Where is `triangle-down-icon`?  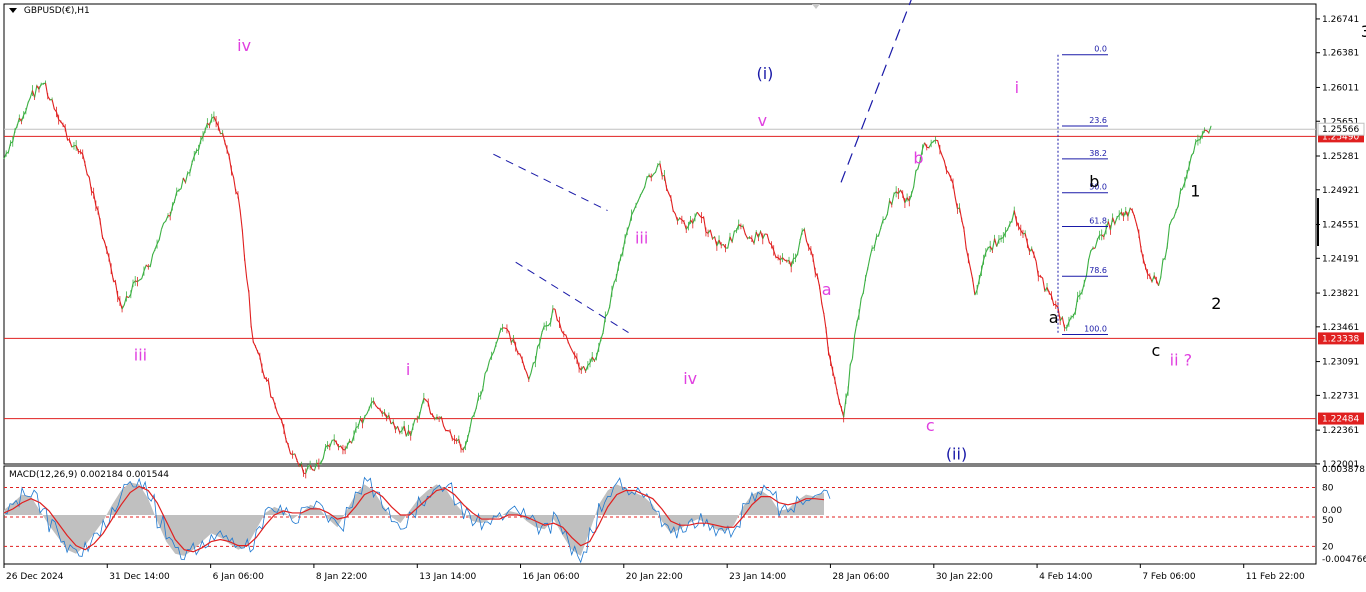 triangle-down-icon is located at coordinates (13, 10).